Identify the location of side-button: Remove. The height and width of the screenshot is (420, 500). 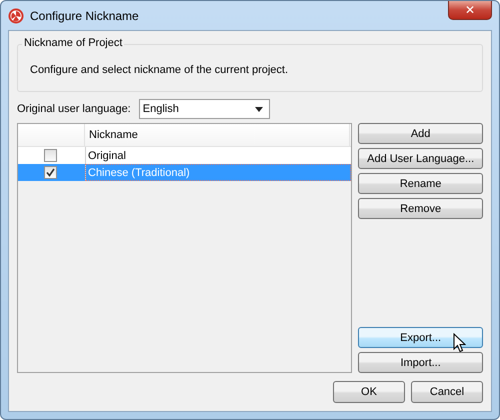
(420, 208).